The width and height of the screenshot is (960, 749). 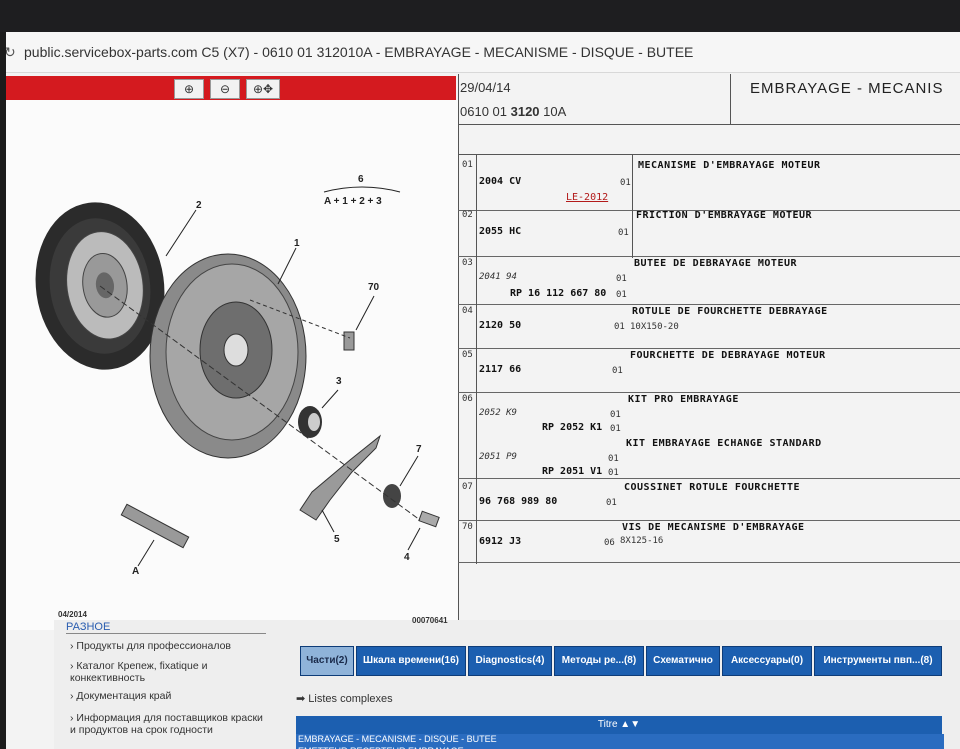 I want to click on header-reference: 0610 01 3120 10A, so click(x=513, y=111).